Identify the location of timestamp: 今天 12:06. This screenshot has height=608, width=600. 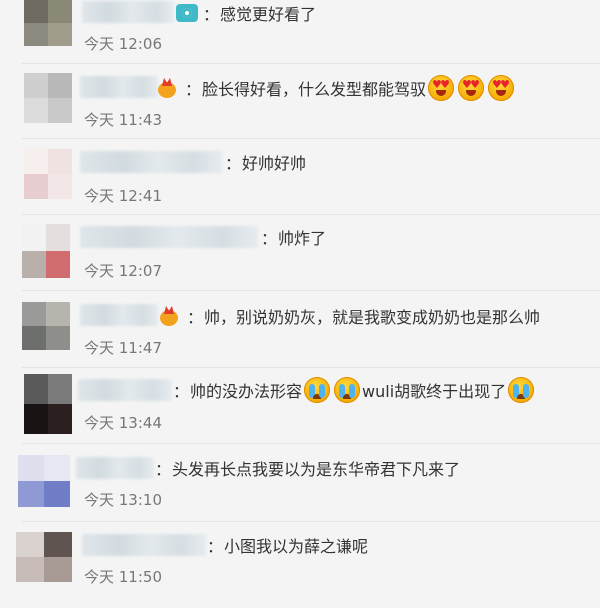
(123, 44).